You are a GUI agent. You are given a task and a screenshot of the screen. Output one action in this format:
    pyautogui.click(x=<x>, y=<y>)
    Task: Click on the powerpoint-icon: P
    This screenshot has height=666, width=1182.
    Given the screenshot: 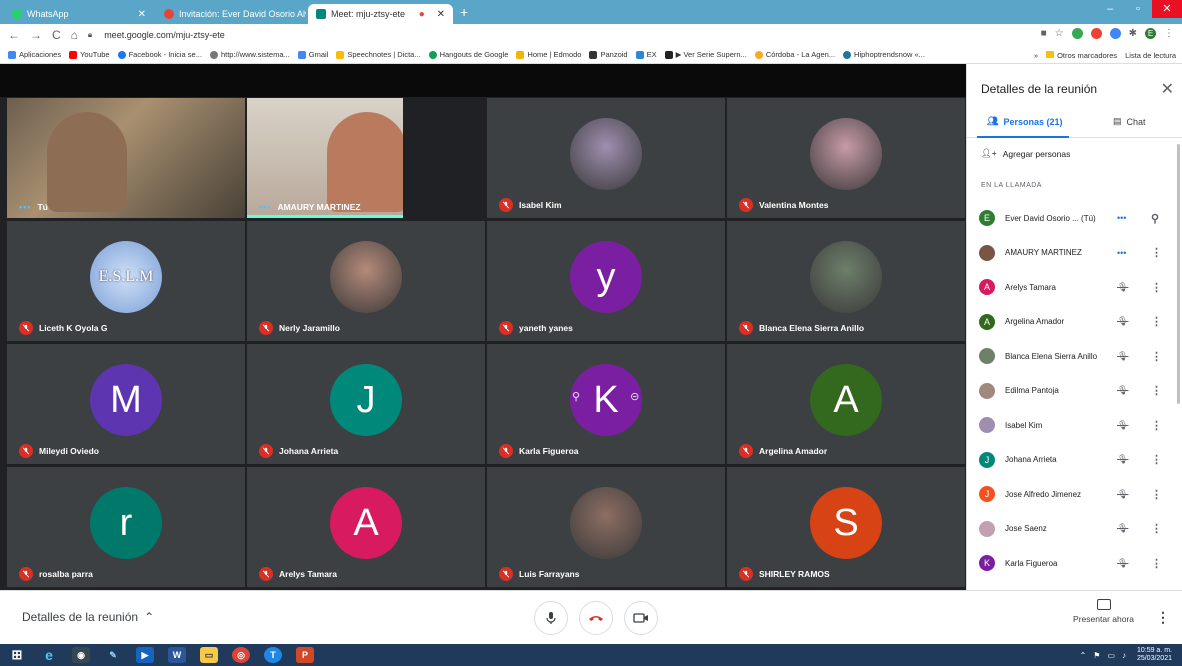 What is the action you would take?
    pyautogui.click(x=305, y=655)
    